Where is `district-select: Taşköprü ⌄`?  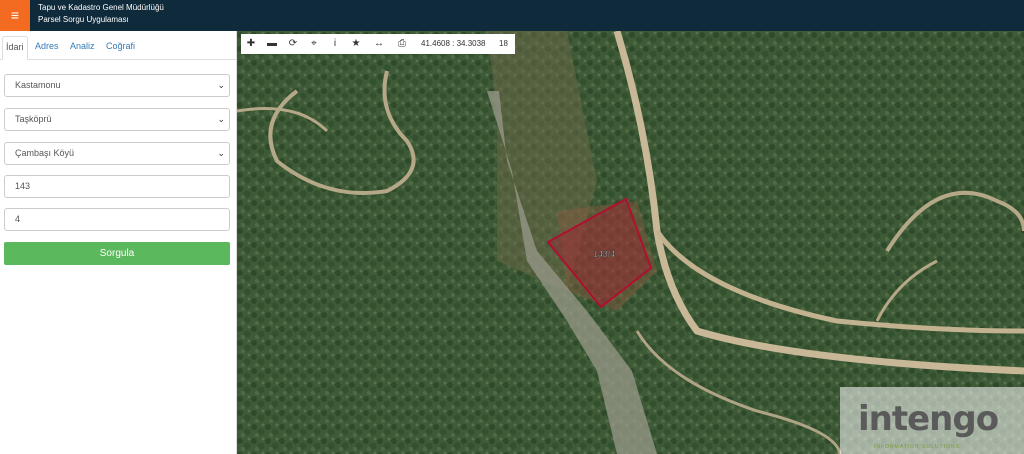 district-select: Taşköprü ⌄ is located at coordinates (117, 119).